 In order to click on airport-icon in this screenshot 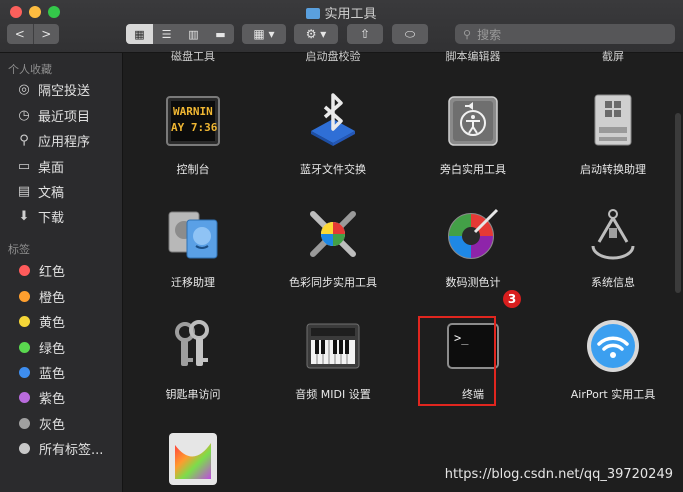, I will do `click(613, 346)`.